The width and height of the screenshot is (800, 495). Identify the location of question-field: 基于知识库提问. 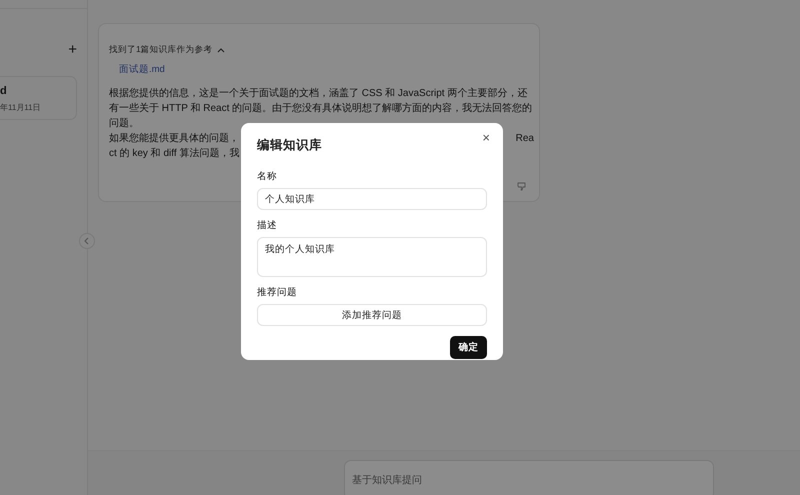
(529, 477).